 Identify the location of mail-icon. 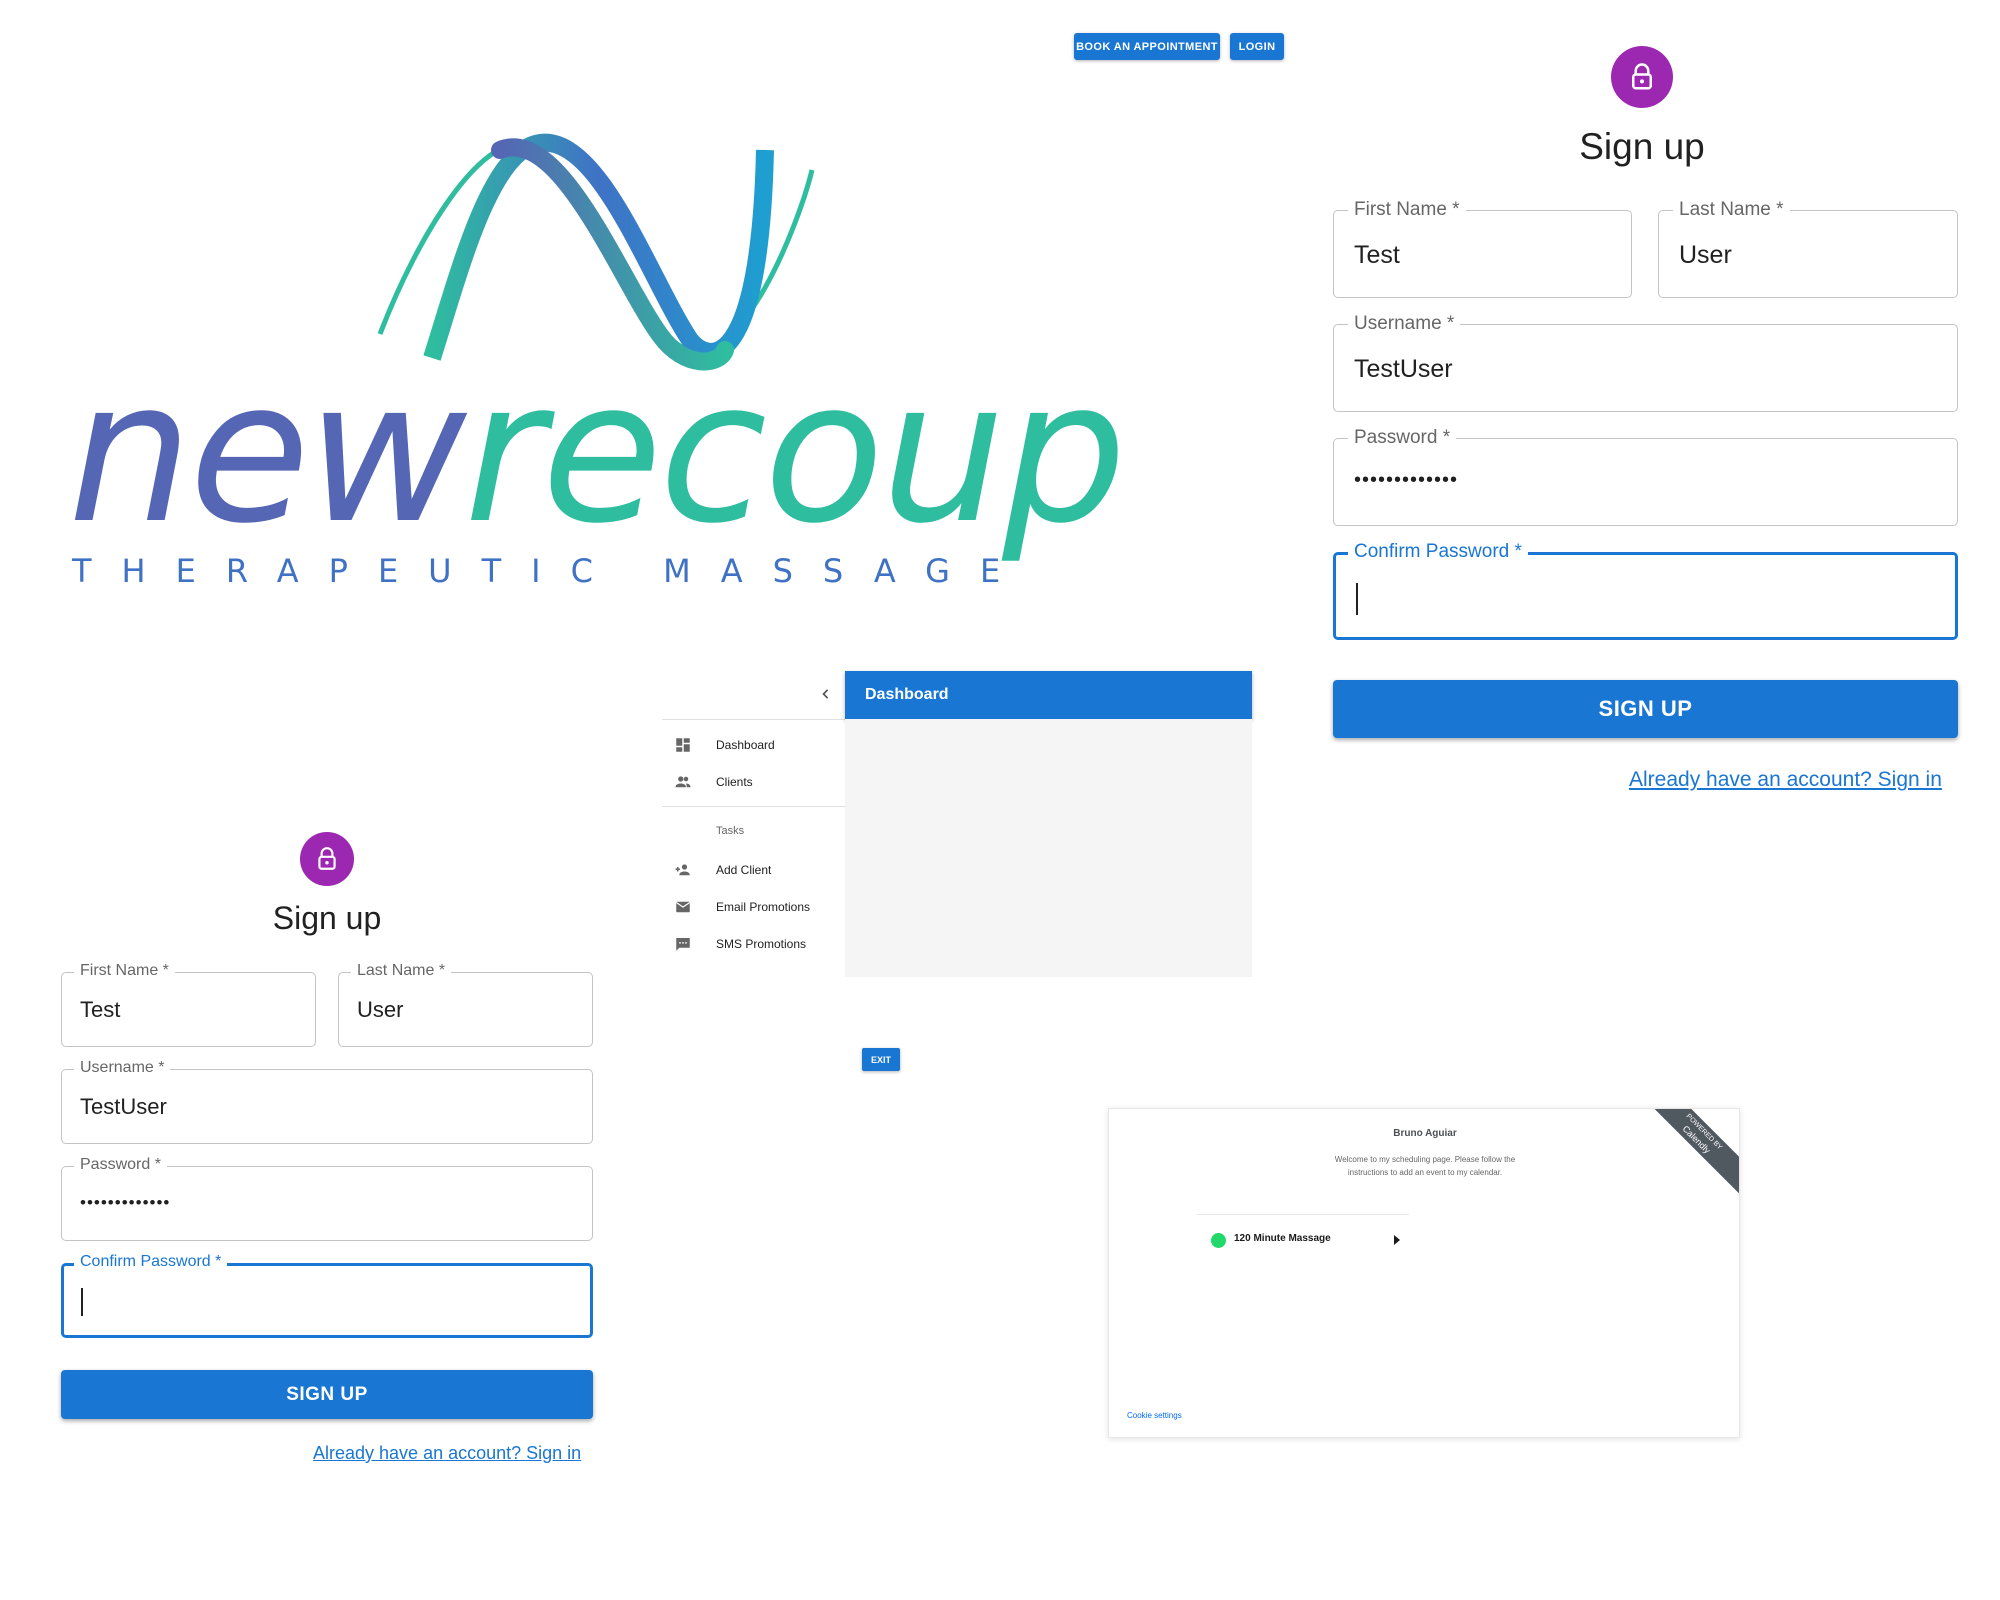
(683, 907).